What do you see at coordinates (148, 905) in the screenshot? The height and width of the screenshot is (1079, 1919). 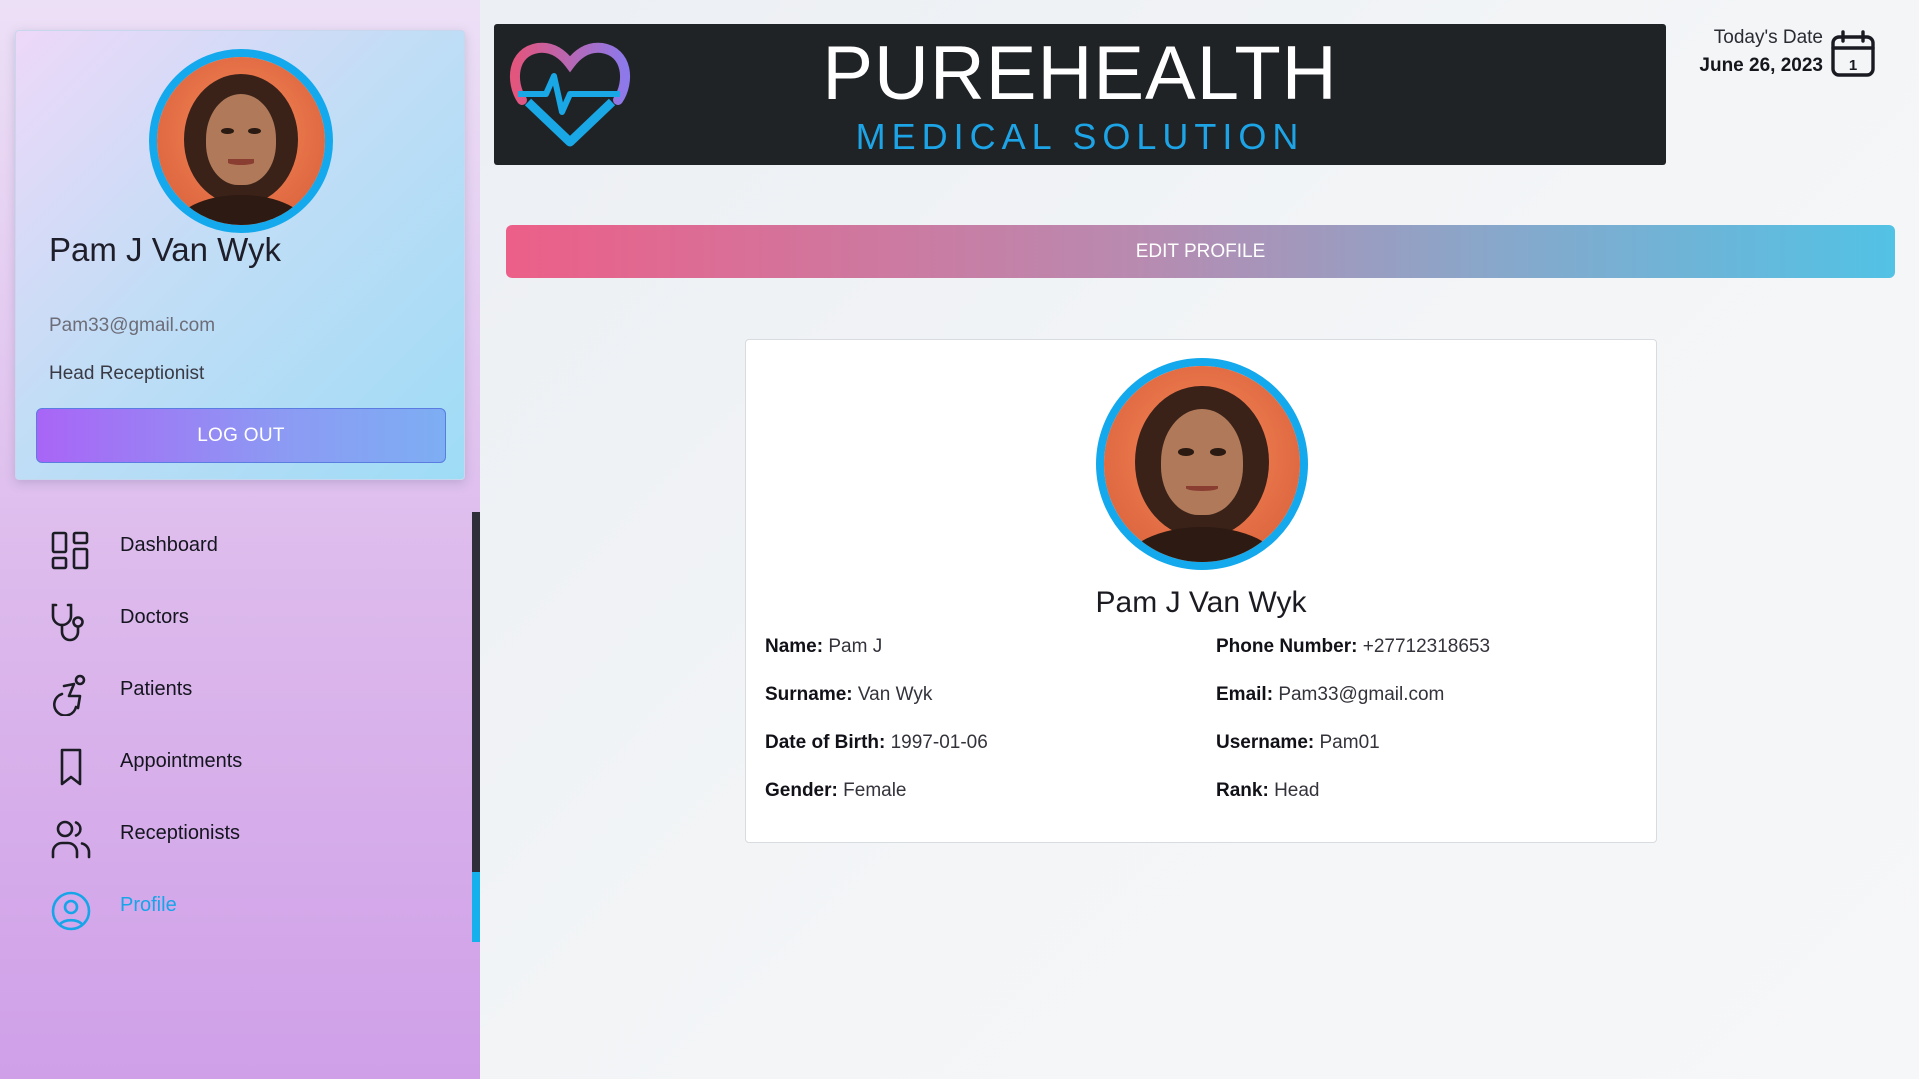 I see `sidebar-item-label: Profile` at bounding box center [148, 905].